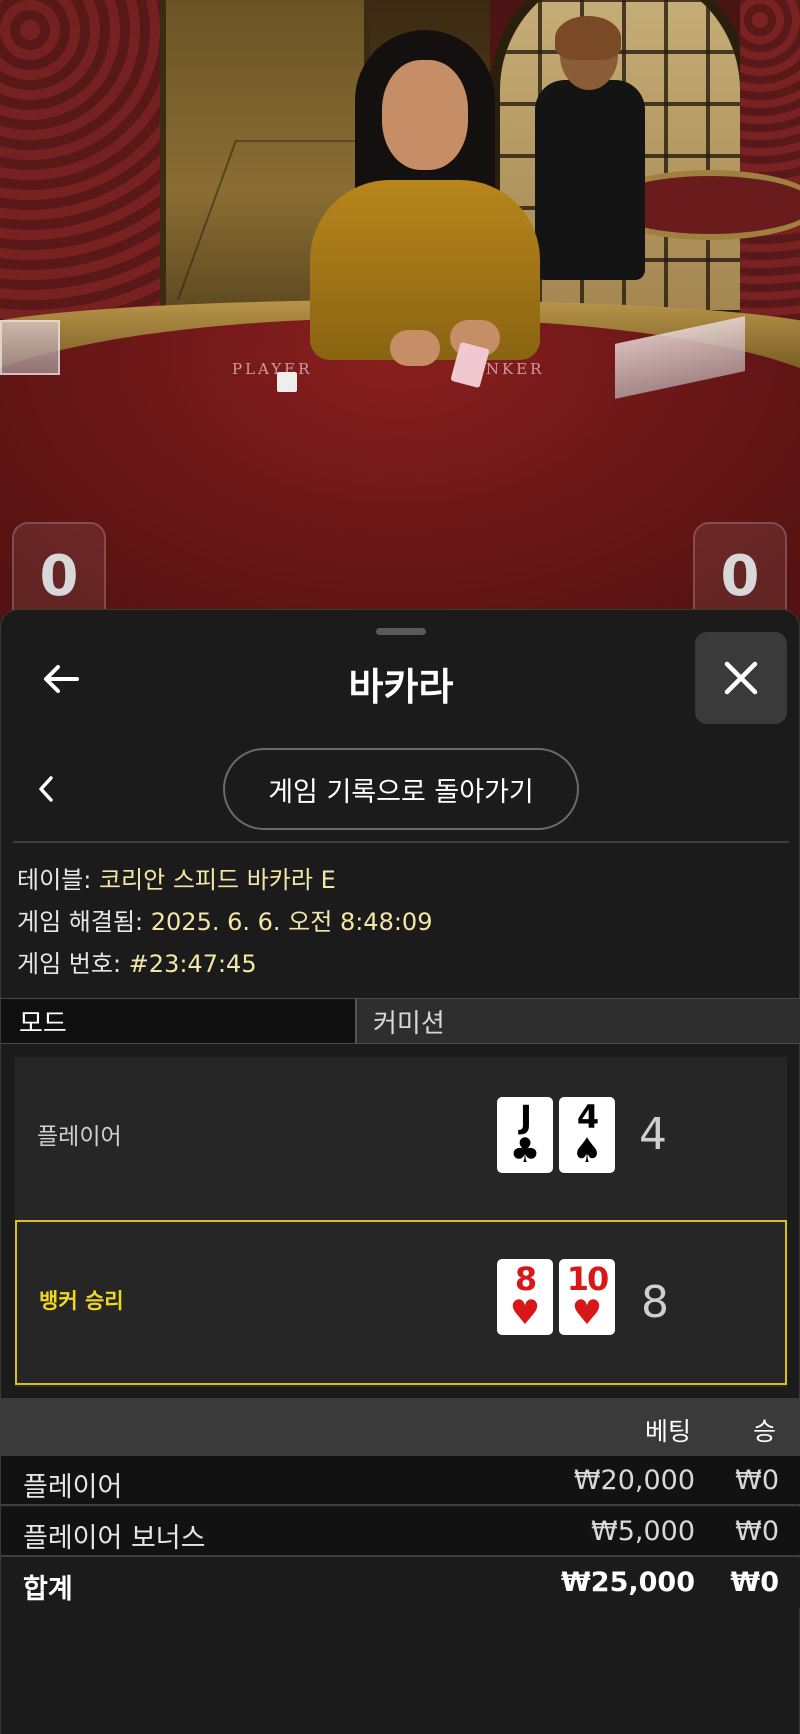 The height and width of the screenshot is (1734, 800). What do you see at coordinates (668, 1431) in the screenshot?
I see `bet-column-header: 베팅` at bounding box center [668, 1431].